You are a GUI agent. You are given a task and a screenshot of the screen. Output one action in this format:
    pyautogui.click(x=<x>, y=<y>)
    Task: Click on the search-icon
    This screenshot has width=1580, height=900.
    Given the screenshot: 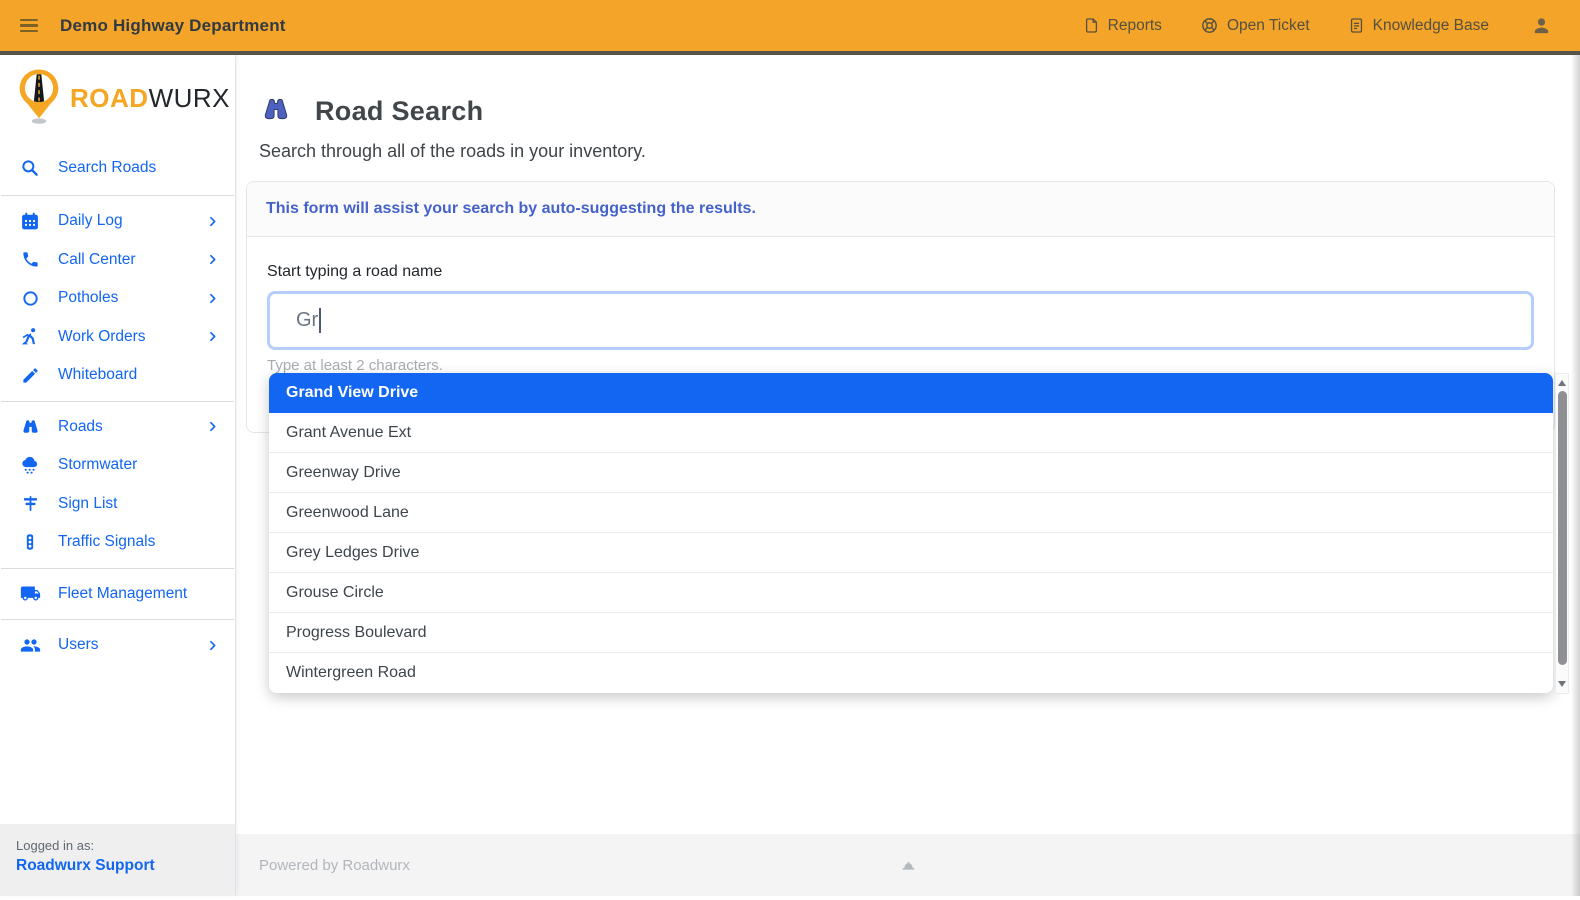 What is the action you would take?
    pyautogui.click(x=30, y=168)
    